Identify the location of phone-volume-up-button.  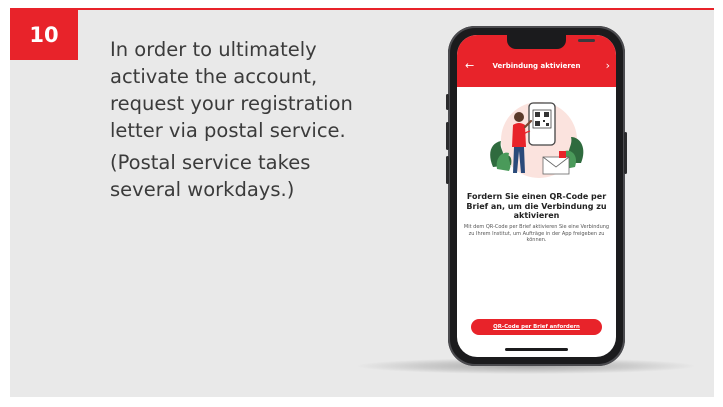
(447, 136).